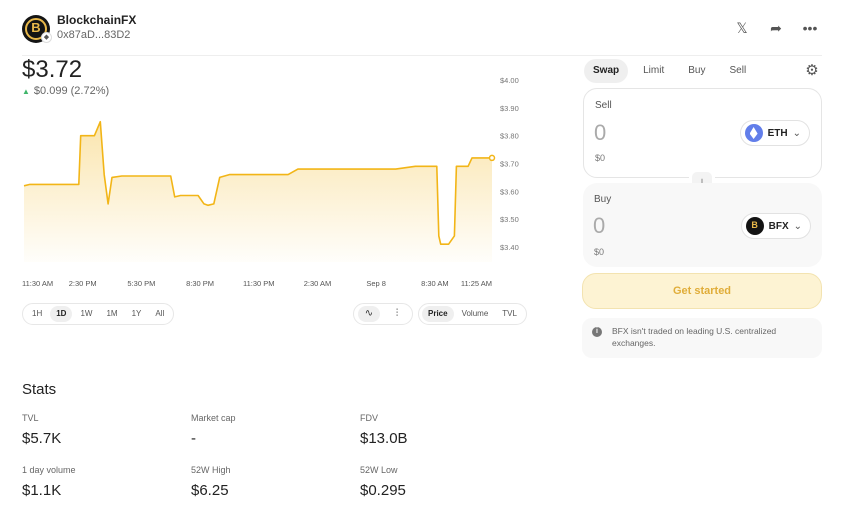  Describe the element at coordinates (509, 164) in the screenshot. I see `y-tick-label: $3.70` at that location.